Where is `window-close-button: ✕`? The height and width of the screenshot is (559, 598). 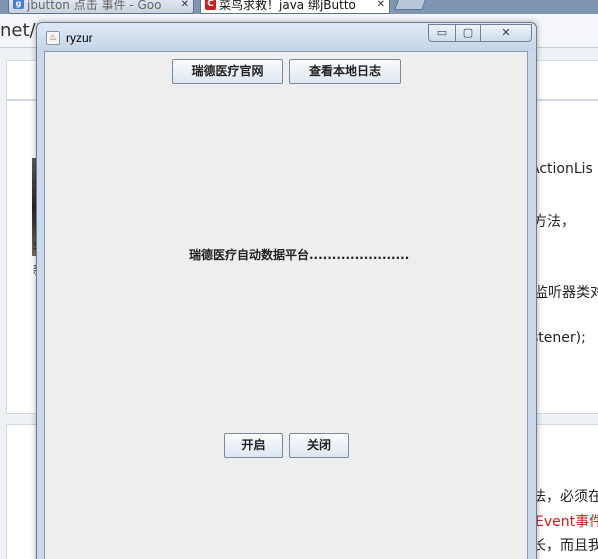
window-close-button: ✕ is located at coordinates (506, 33).